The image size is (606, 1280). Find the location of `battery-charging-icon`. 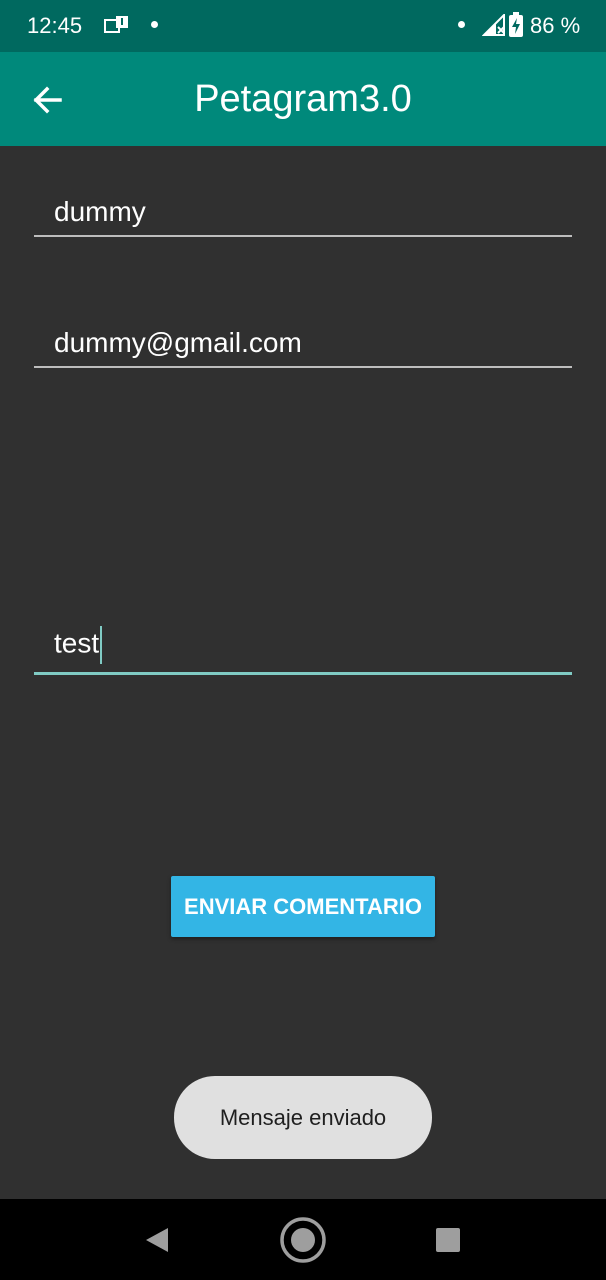

battery-charging-icon is located at coordinates (516, 24).